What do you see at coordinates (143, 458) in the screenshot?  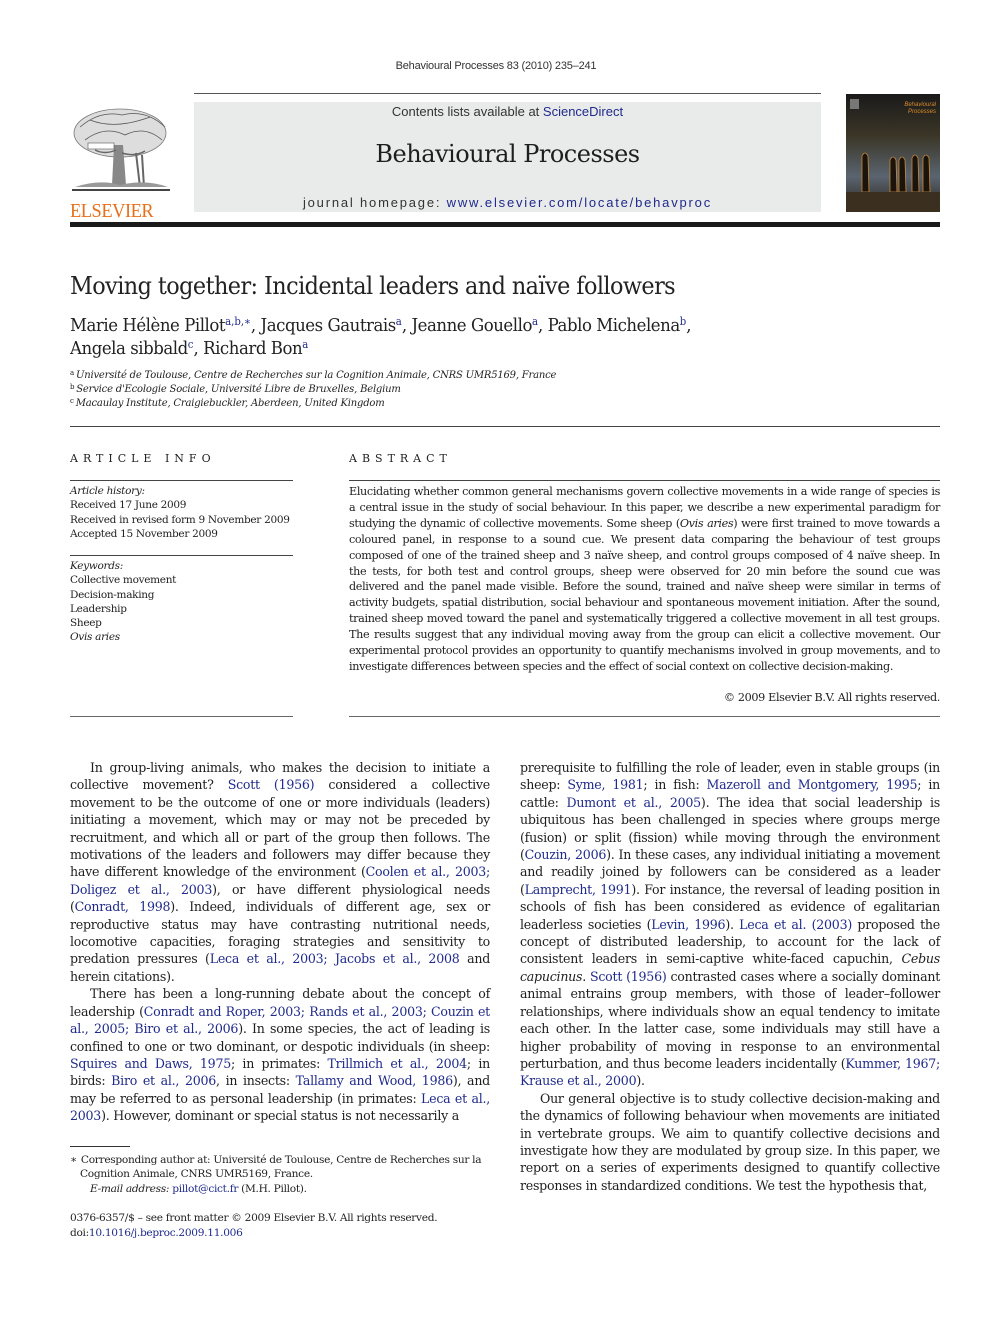 I see `article-info-heading: ARTICLE INFO` at bounding box center [143, 458].